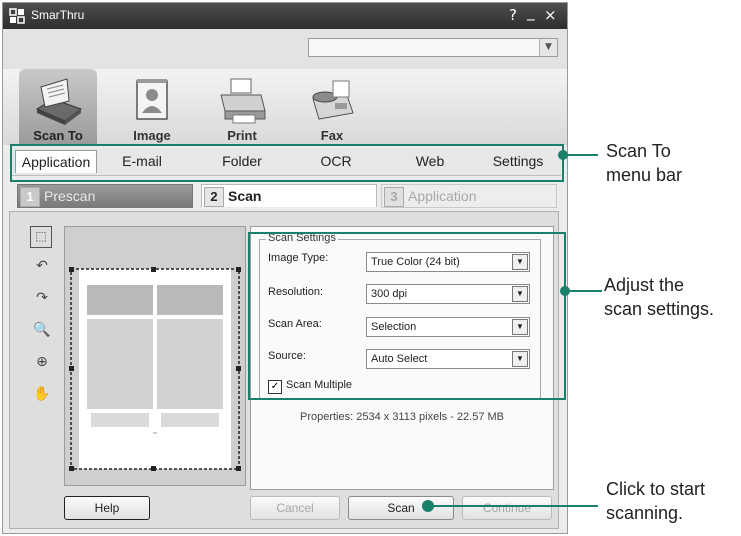  What do you see at coordinates (389, 294) in the screenshot?
I see `resolution-value: 300 dpi` at bounding box center [389, 294].